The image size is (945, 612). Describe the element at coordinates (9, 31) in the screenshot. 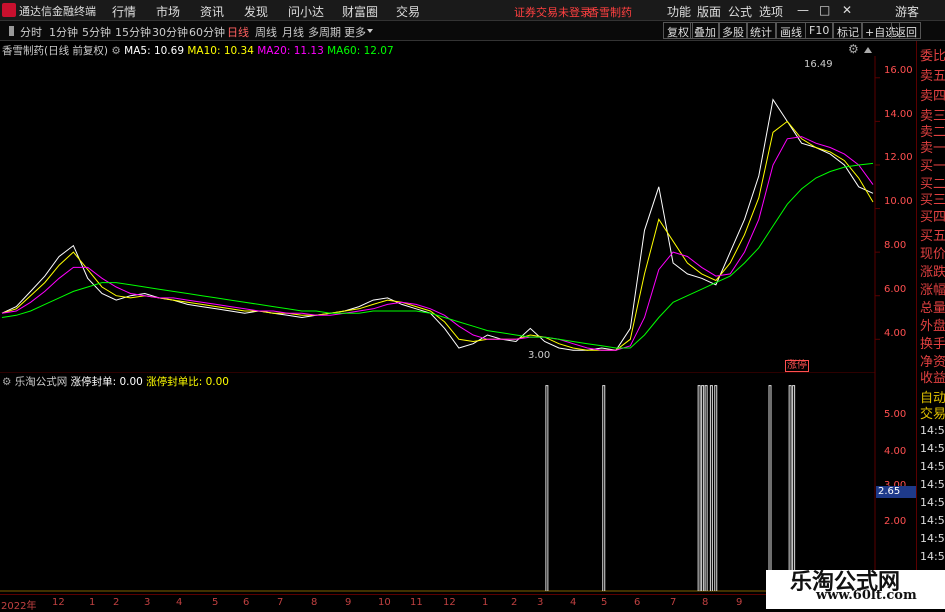

I see `collapse-arrow-icon` at that location.